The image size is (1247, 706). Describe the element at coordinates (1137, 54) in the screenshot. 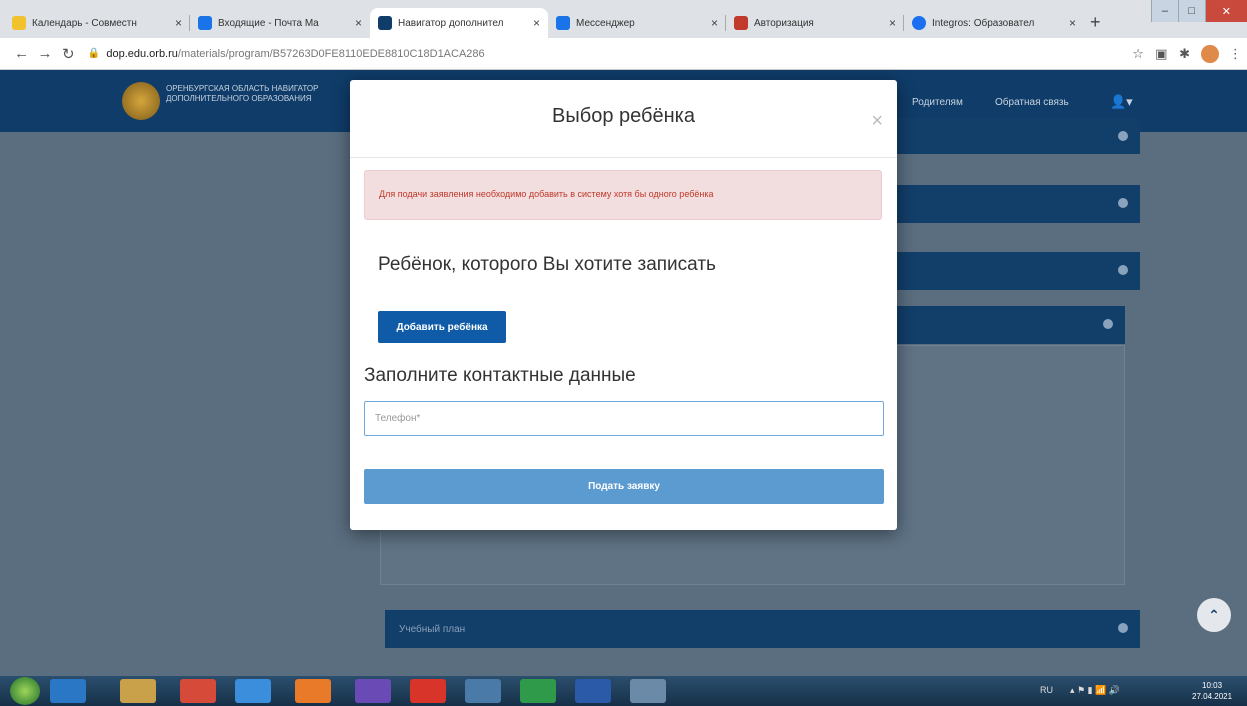

I see `star-icon: ☆` at that location.